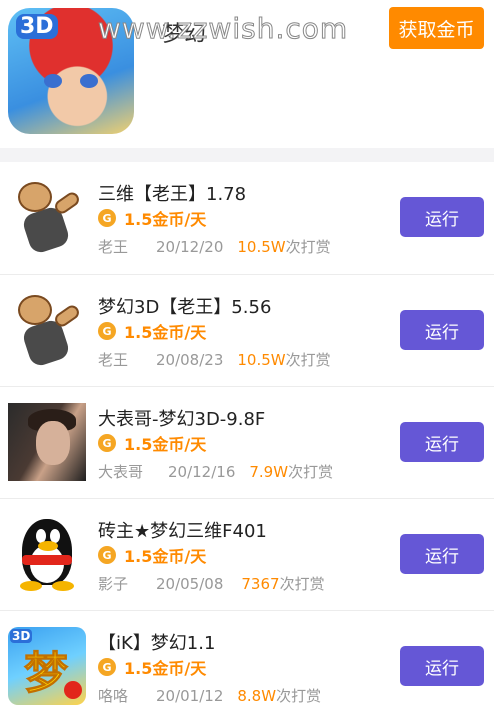 The height and width of the screenshot is (720, 494). Describe the element at coordinates (269, 472) in the screenshot. I see `tip-count: 7.9W` at that location.